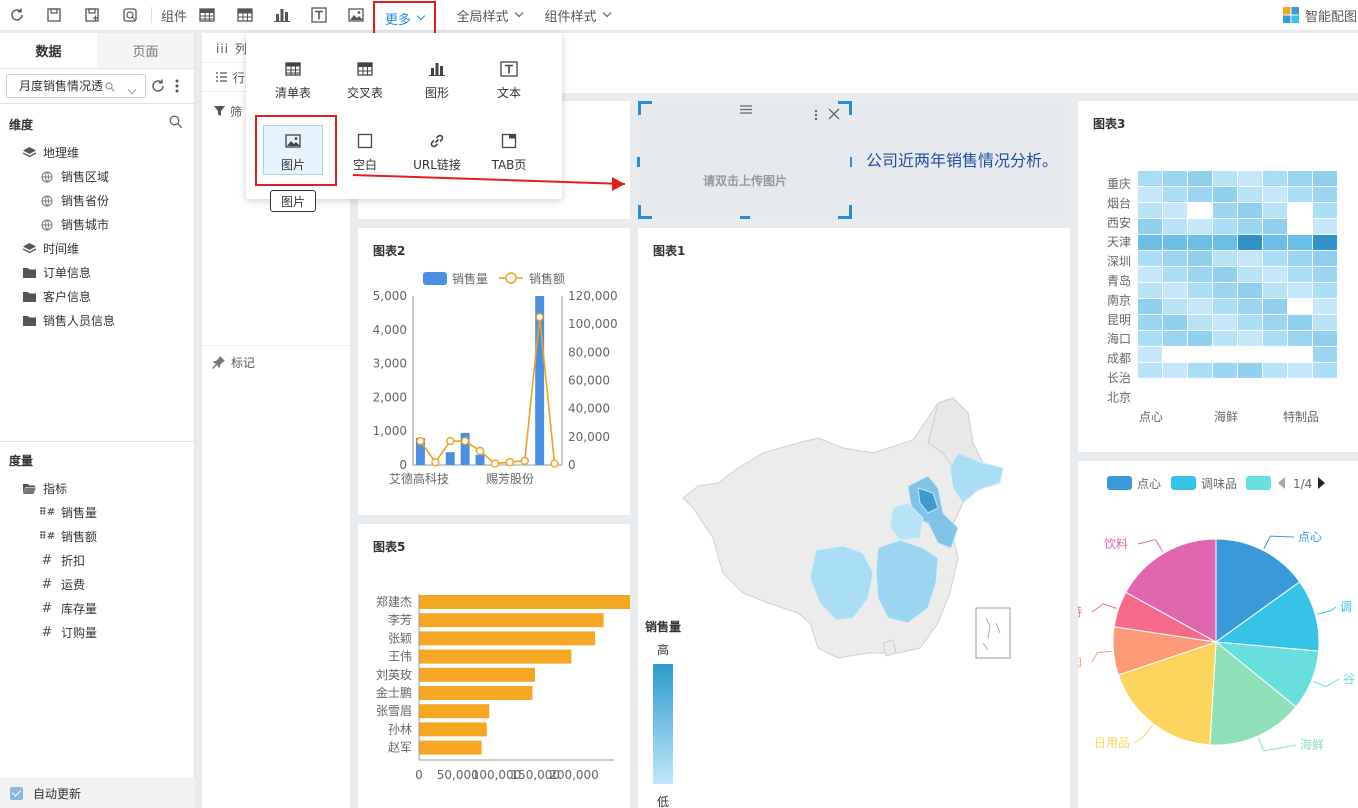 This screenshot has height=808, width=1358. What do you see at coordinates (390, 364) in the screenshot?
I see `y-tick-label-left: 3,000` at bounding box center [390, 364].